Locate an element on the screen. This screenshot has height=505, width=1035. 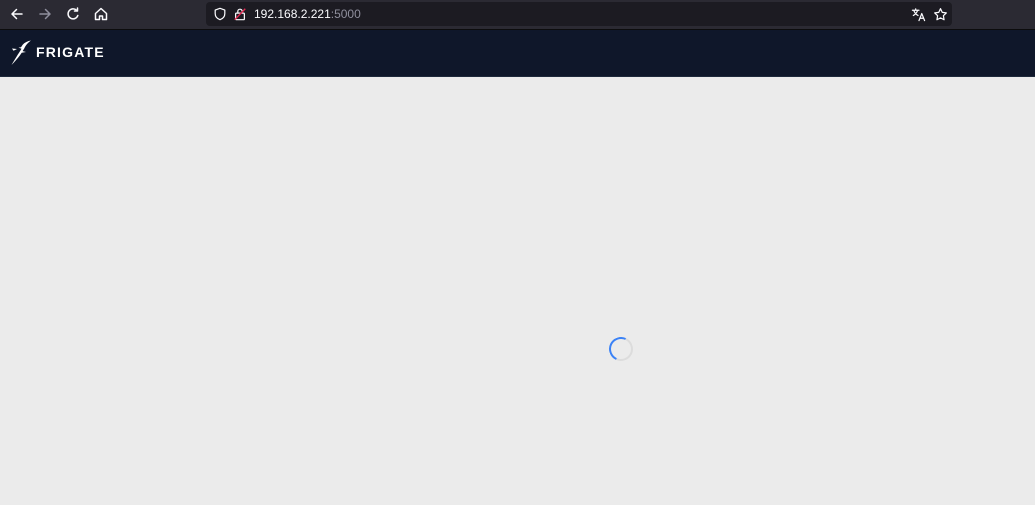
home-icon is located at coordinates (101, 14).